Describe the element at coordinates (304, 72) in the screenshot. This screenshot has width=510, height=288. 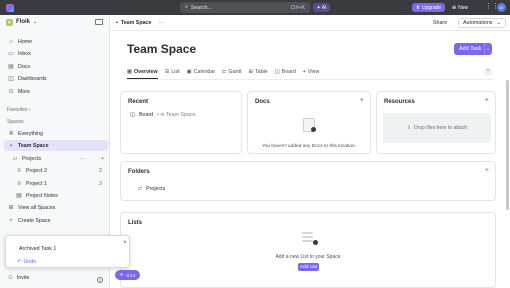
I see `plus-icon: +` at that location.